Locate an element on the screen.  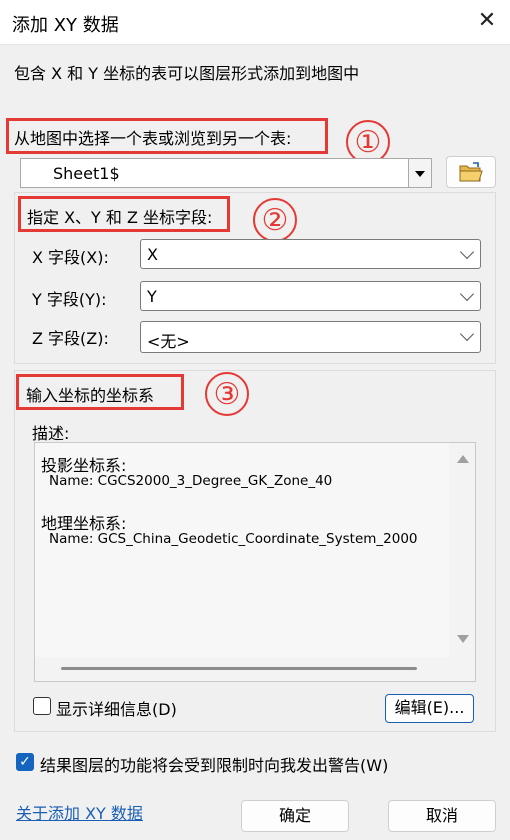
x-field-select: X is located at coordinates (310, 254).